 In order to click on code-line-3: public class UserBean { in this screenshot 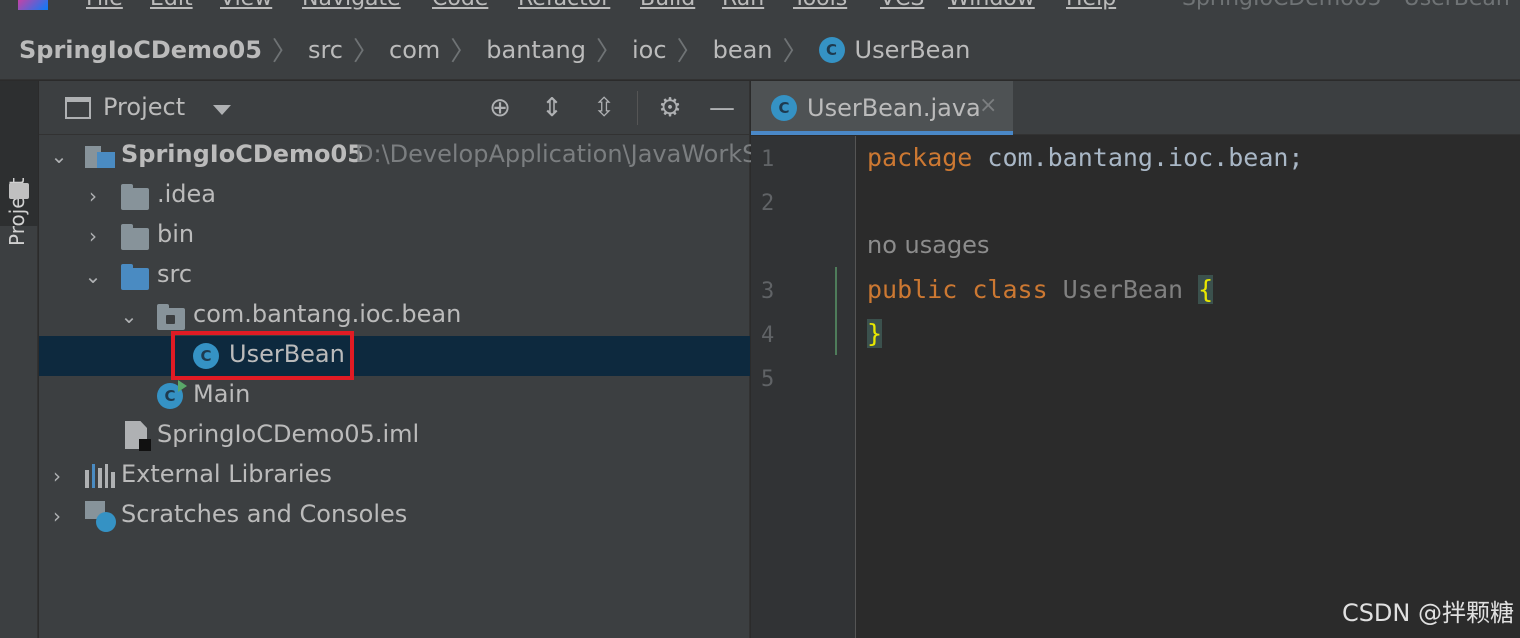, I will do `click(1040, 289)`.